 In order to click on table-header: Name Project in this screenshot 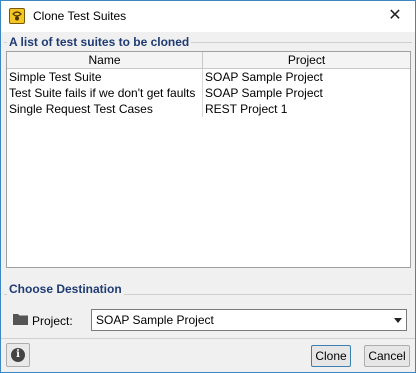, I will do `click(208, 60)`.